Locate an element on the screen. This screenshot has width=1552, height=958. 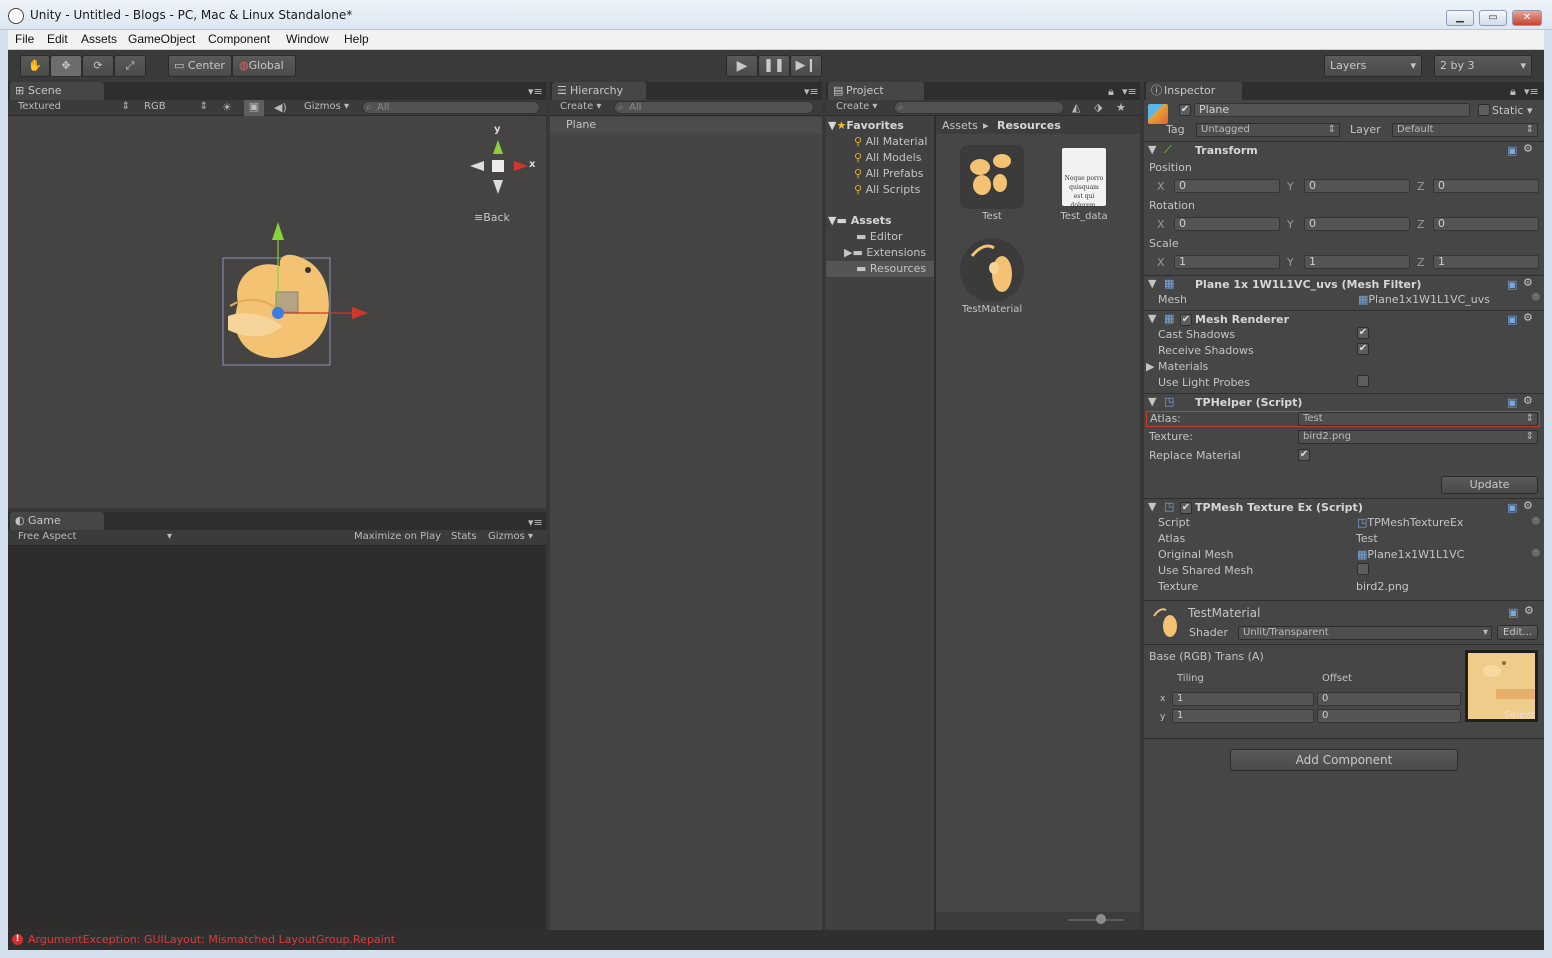
transform-scale-z-field: 1 is located at coordinates (1486, 262).